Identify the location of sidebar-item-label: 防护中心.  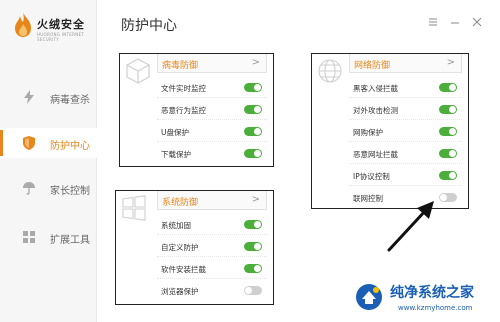
(70, 146).